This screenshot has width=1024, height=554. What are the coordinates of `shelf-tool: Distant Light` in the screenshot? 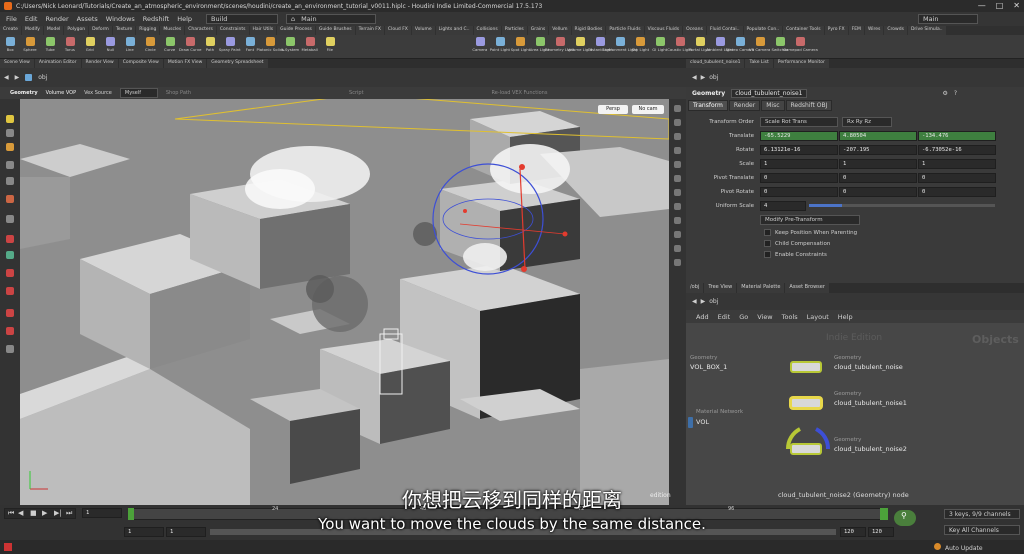 It's located at (600, 46).